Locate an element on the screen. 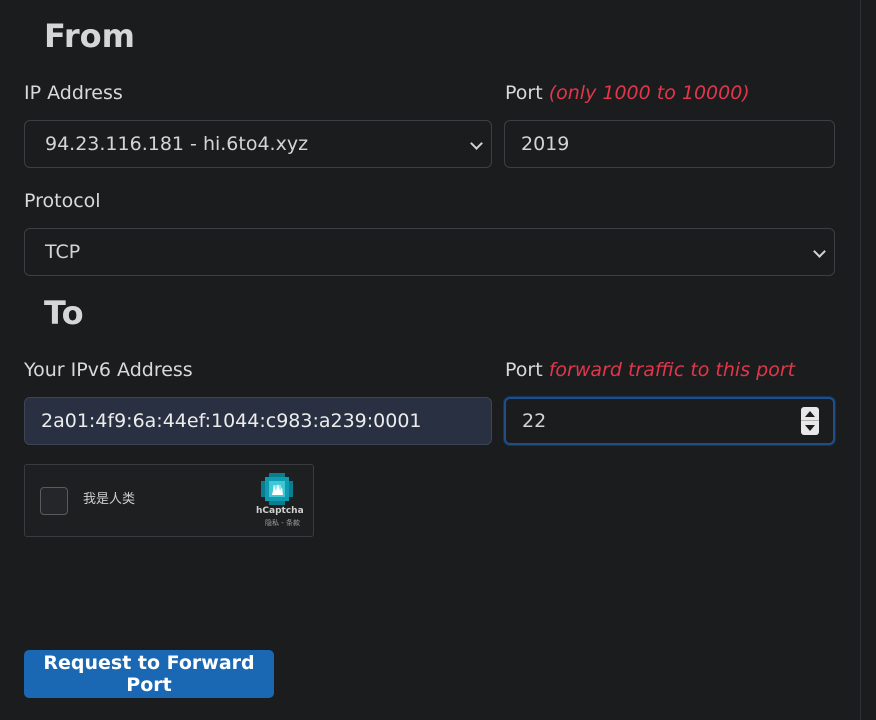 This screenshot has height=720, width=876. hcaptcha-widget: 我是人类 hCaptcha 隐私 - 条款 is located at coordinates (169, 500).